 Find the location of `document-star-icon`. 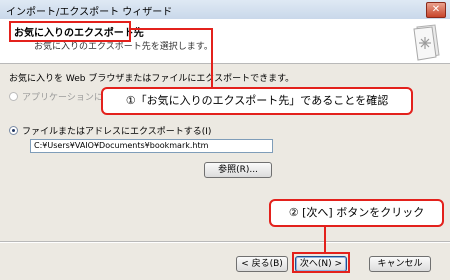

document-star-icon is located at coordinates (426, 42).